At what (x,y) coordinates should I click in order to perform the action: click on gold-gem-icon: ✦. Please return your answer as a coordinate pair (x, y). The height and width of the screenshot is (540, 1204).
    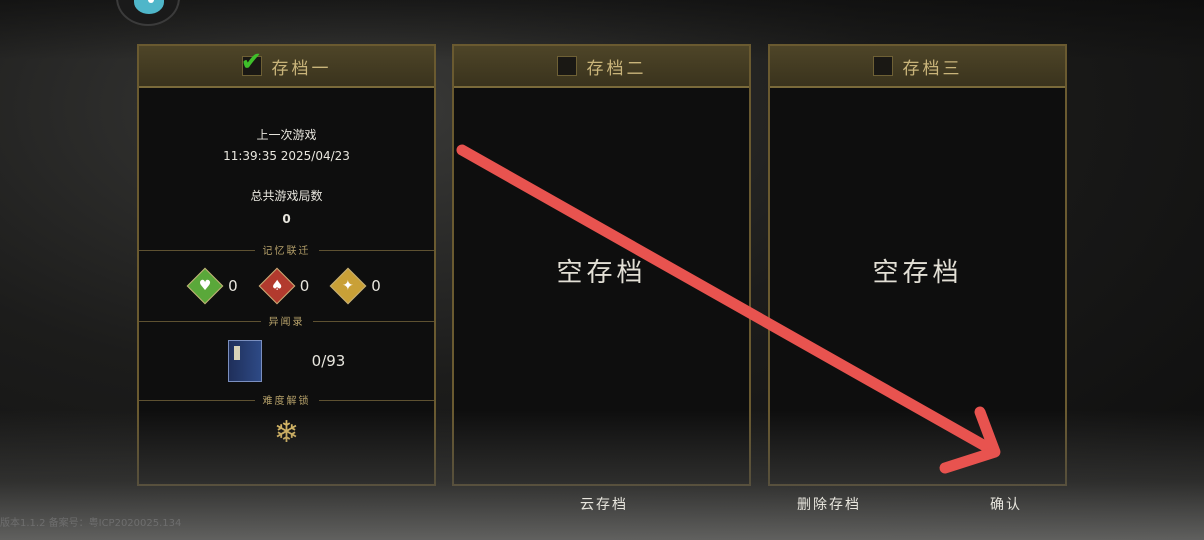
    Looking at the image, I should click on (348, 286).